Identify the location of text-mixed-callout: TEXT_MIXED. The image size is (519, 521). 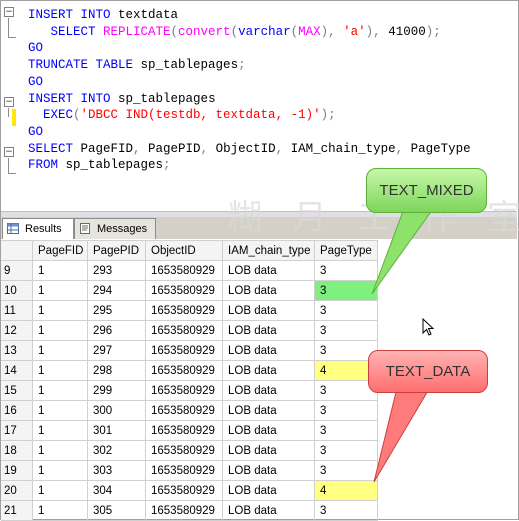
(426, 190).